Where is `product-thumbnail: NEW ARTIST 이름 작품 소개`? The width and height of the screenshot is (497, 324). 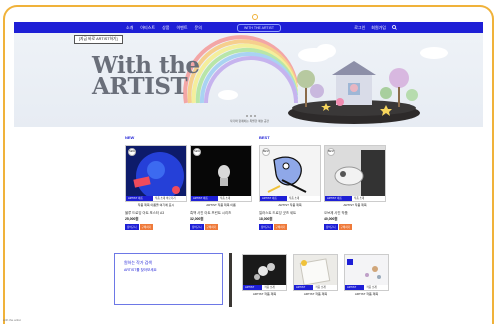
product-thumbnail: NEW ARTIST 이름 작품 소개 is located at coordinates (221, 173).